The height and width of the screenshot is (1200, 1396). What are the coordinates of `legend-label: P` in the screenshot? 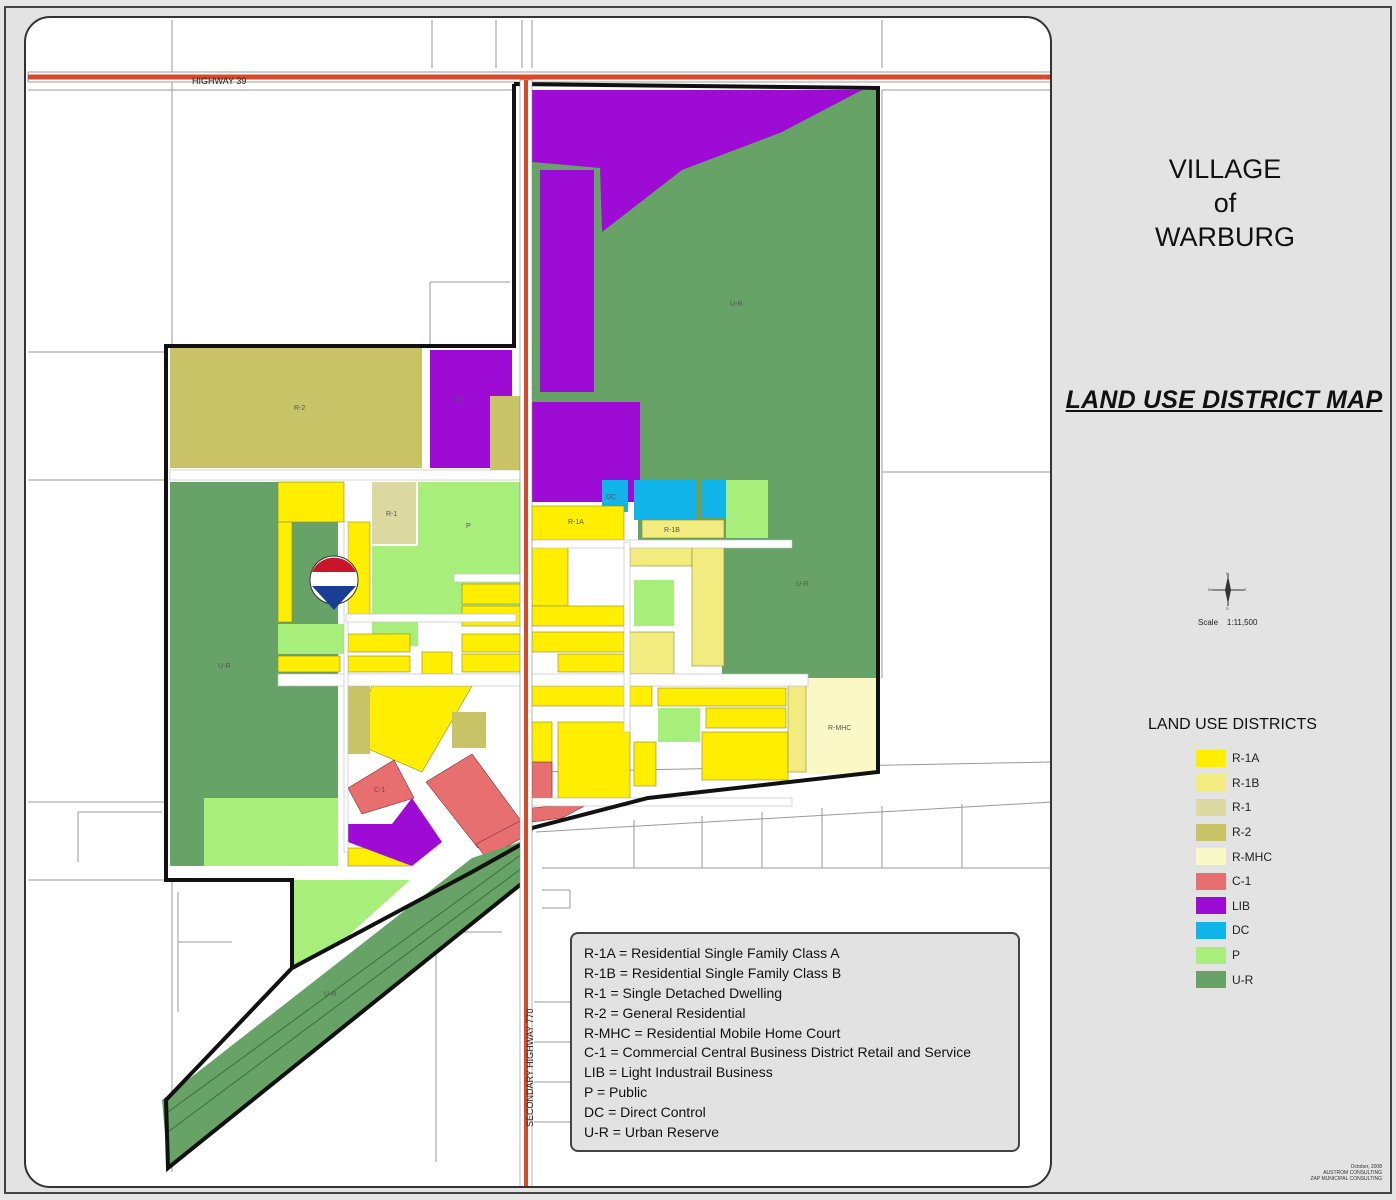 It's located at (1236, 955).